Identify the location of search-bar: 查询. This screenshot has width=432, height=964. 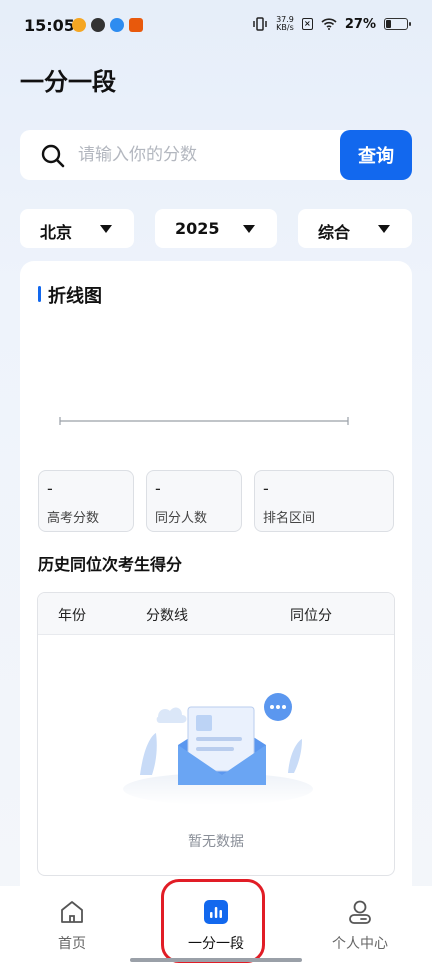
(216, 155).